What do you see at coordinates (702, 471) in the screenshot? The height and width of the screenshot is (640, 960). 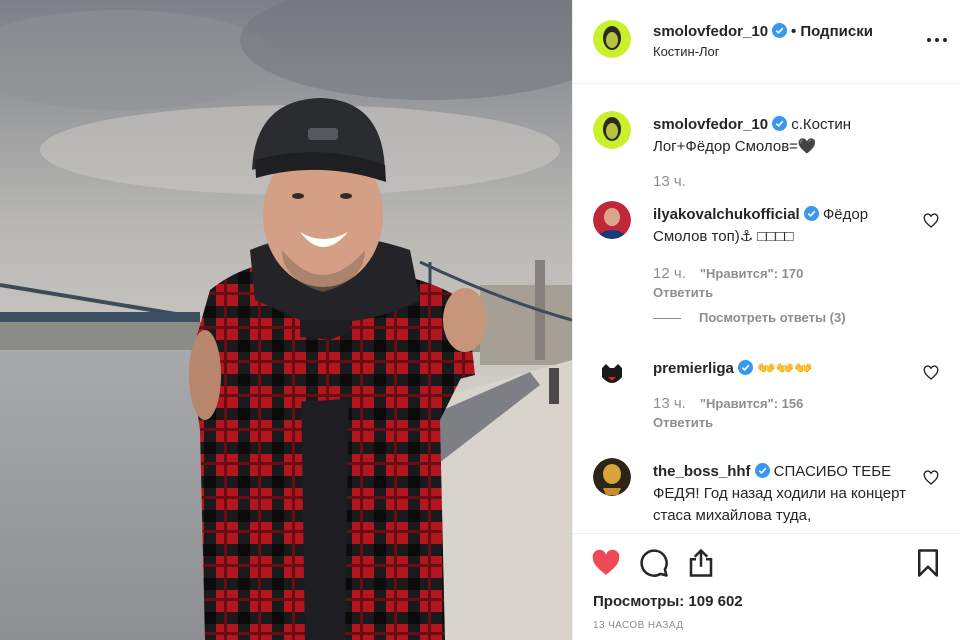 I see `comment-username: the_boss_hhf` at bounding box center [702, 471].